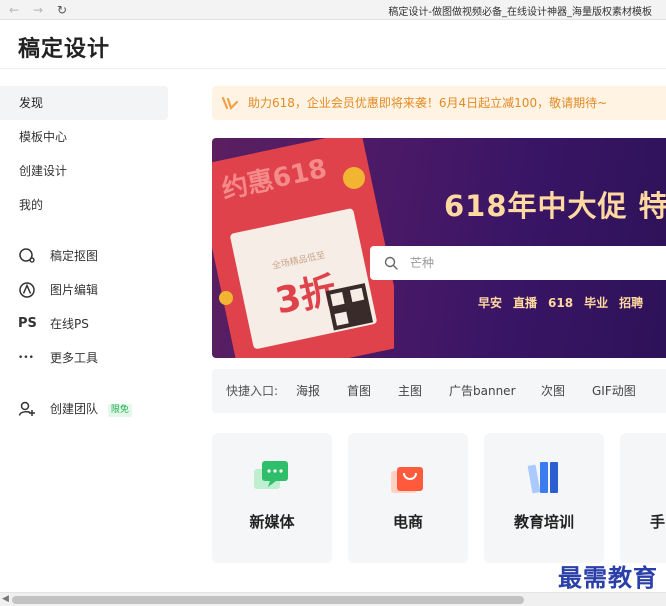 This screenshot has height=606, width=666. What do you see at coordinates (74, 256) in the screenshot?
I see `sidebar-tool-label: 稿定抠图` at bounding box center [74, 256].